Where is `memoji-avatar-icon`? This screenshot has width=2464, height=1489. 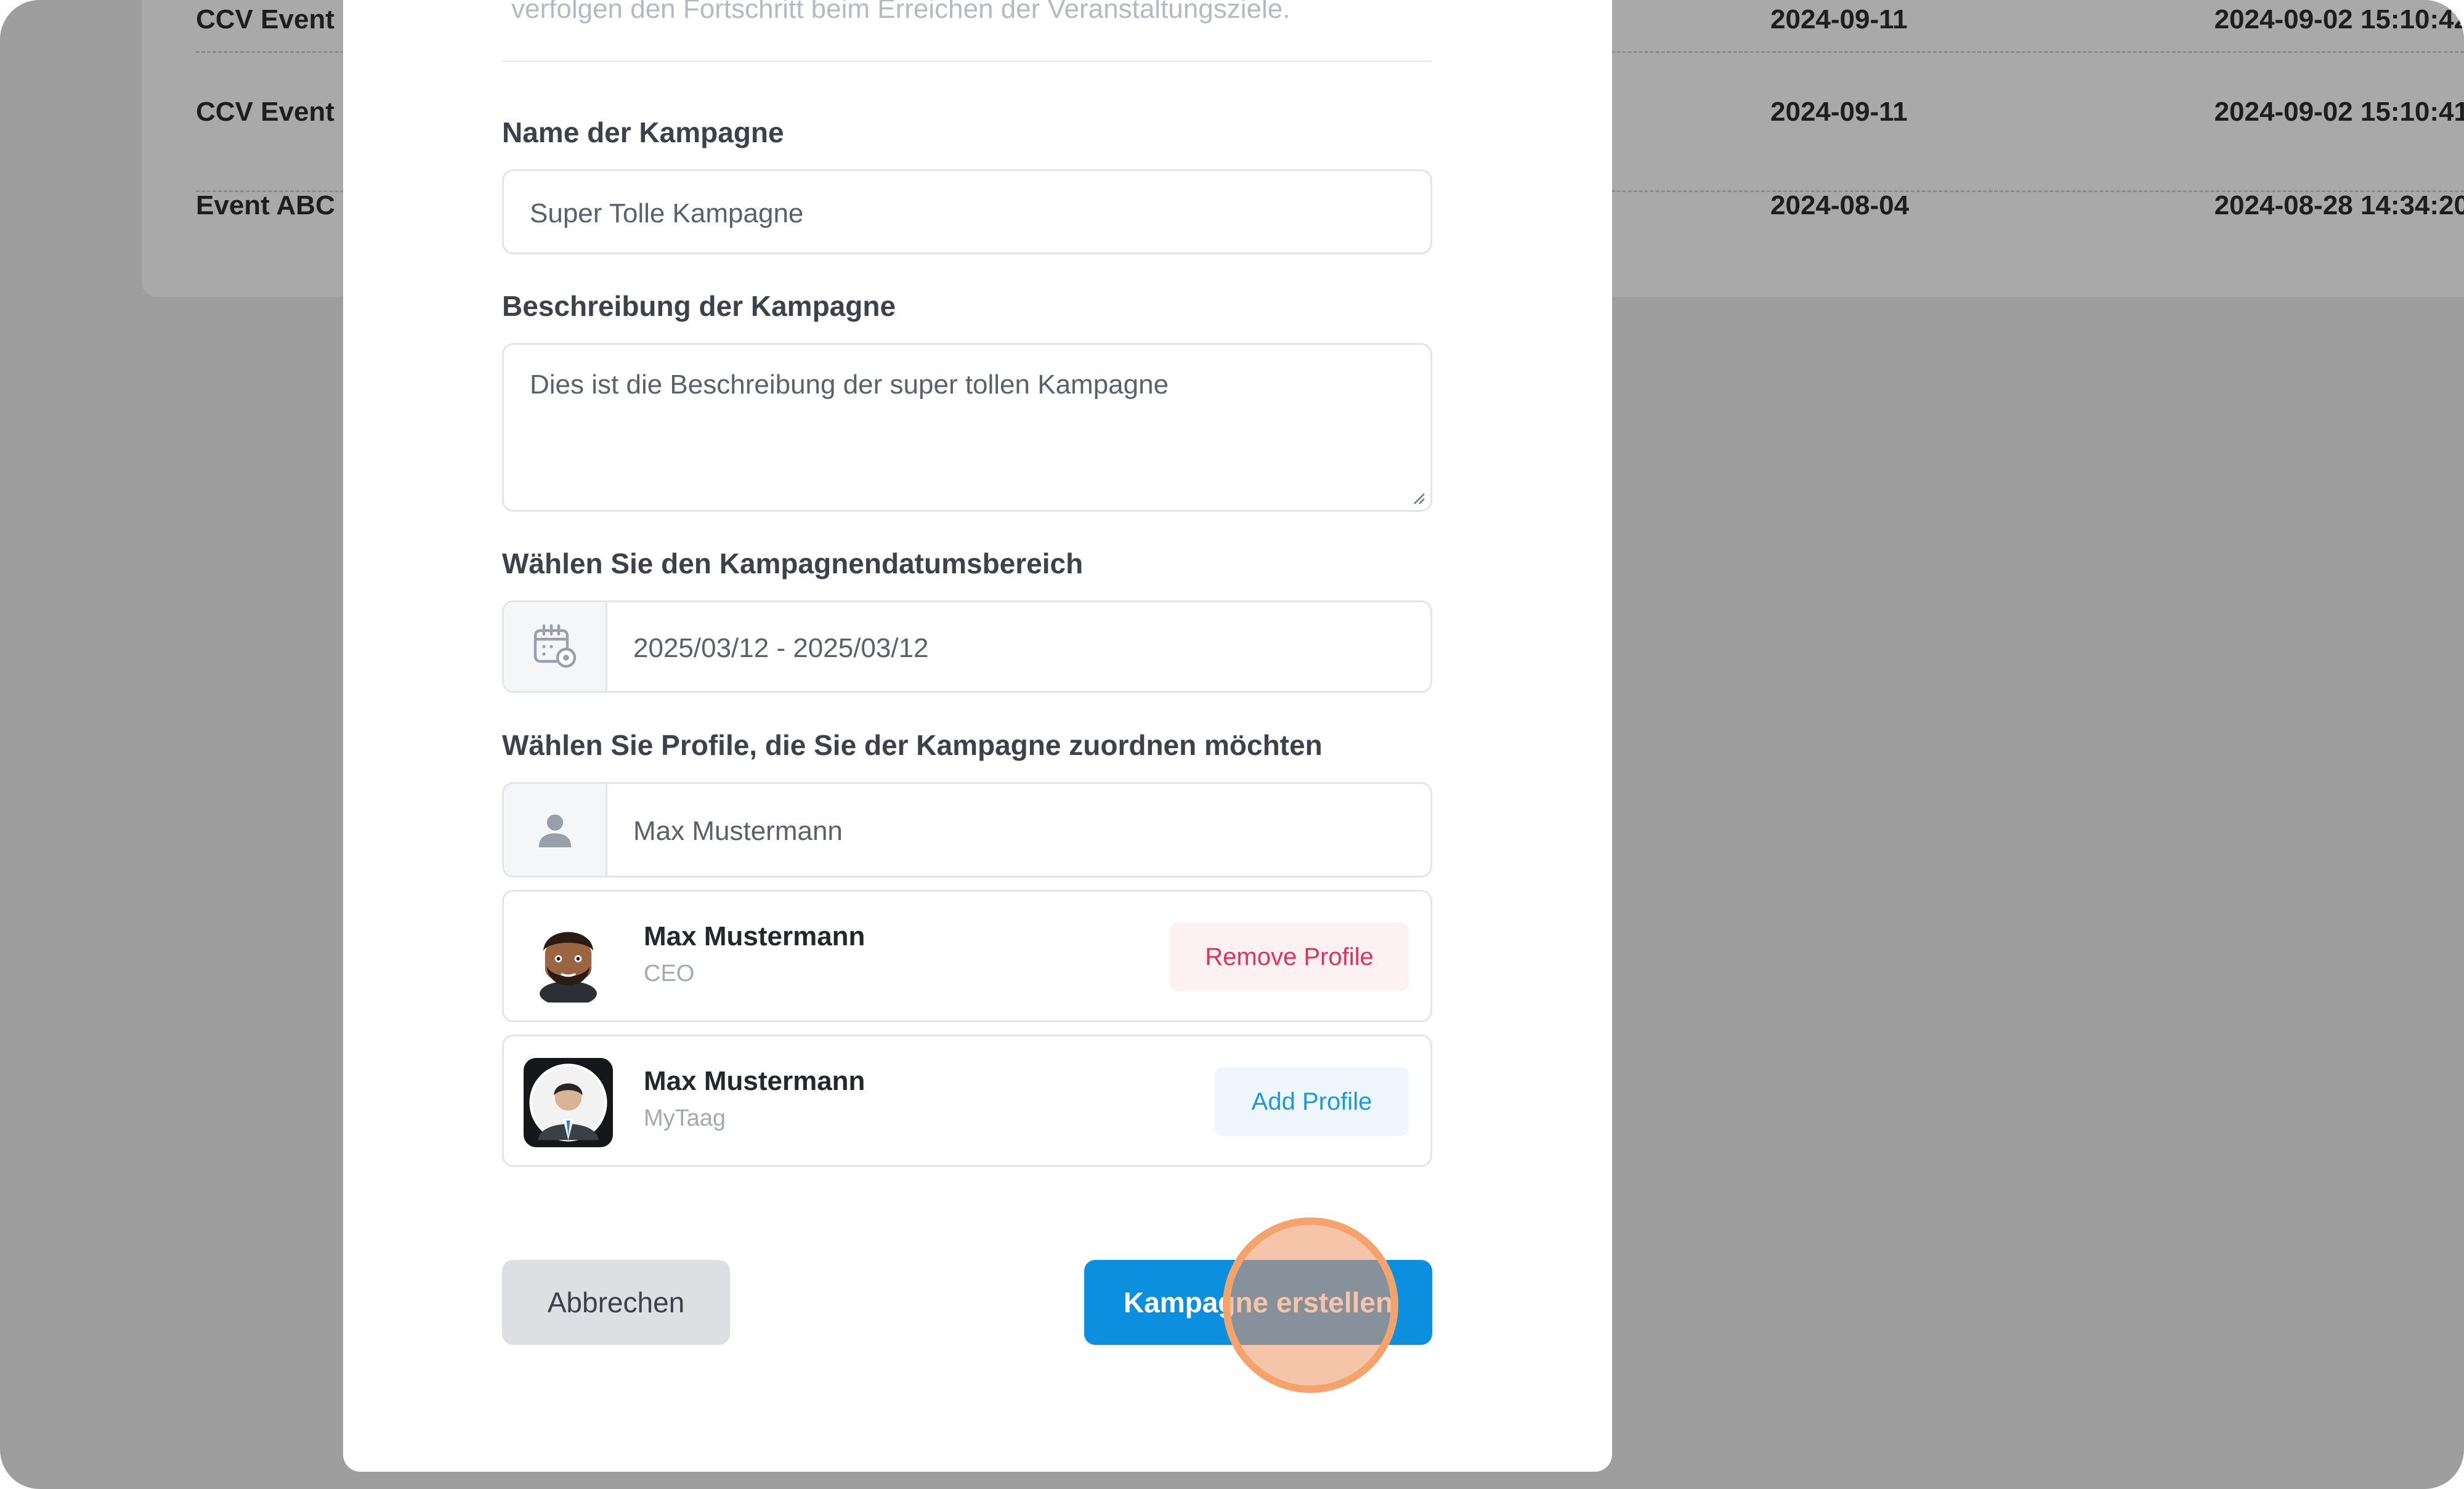 memoji-avatar-icon is located at coordinates (568, 967).